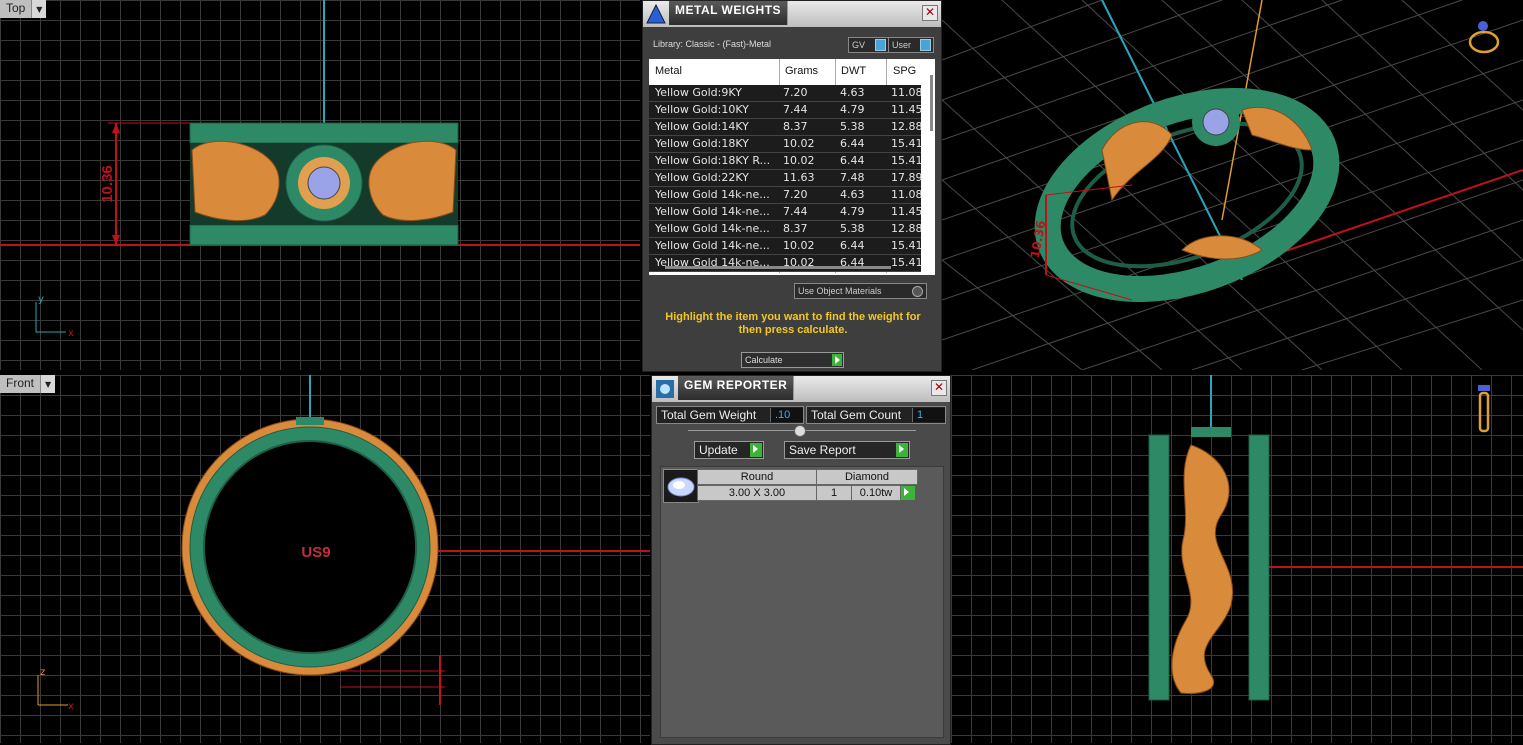 The width and height of the screenshot is (1523, 745). What do you see at coordinates (792, 360) in the screenshot?
I see `calculate-button: Calculate` at bounding box center [792, 360].